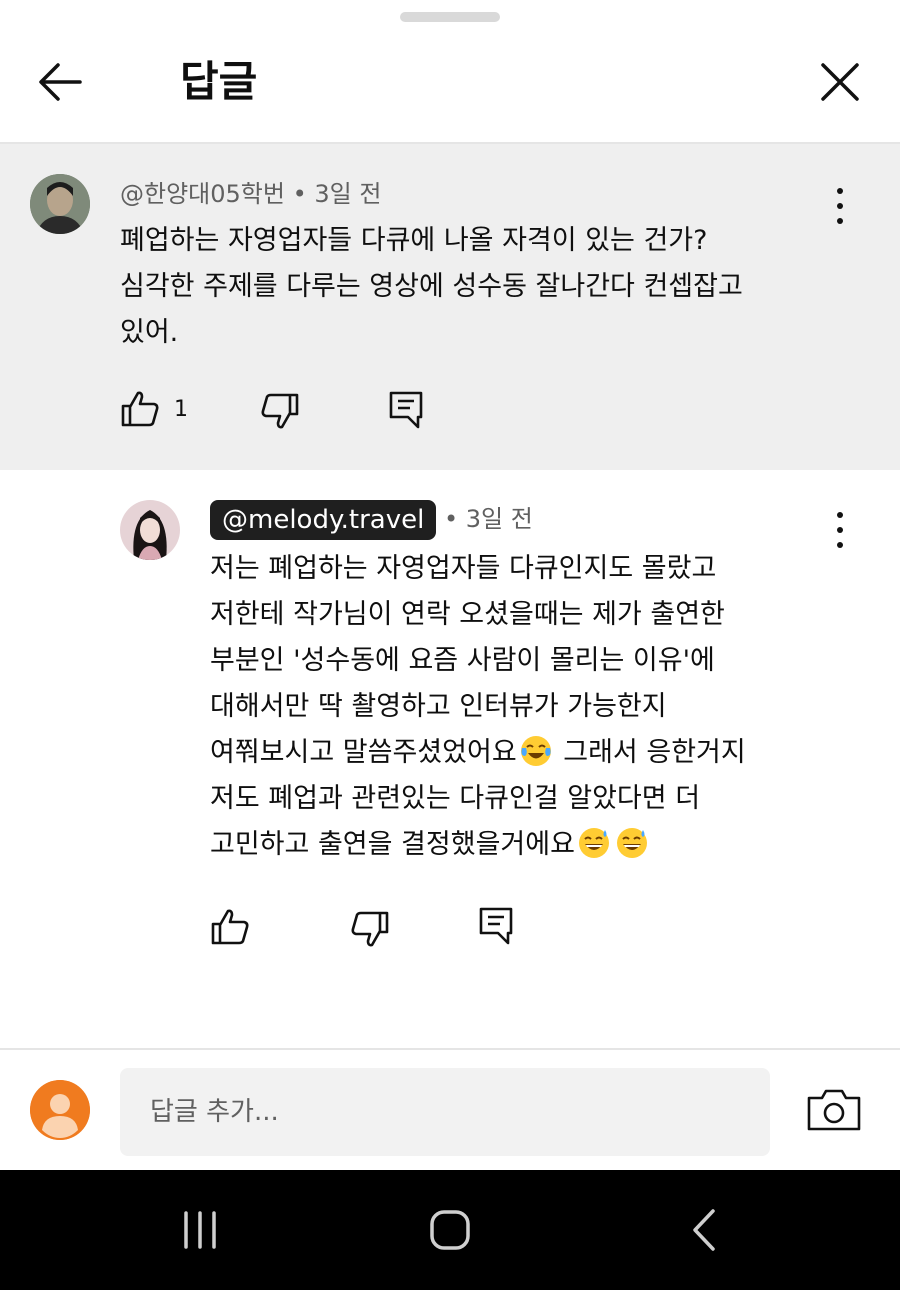  What do you see at coordinates (535, 751) in the screenshot?
I see `tears-of-joy-emoji` at bounding box center [535, 751].